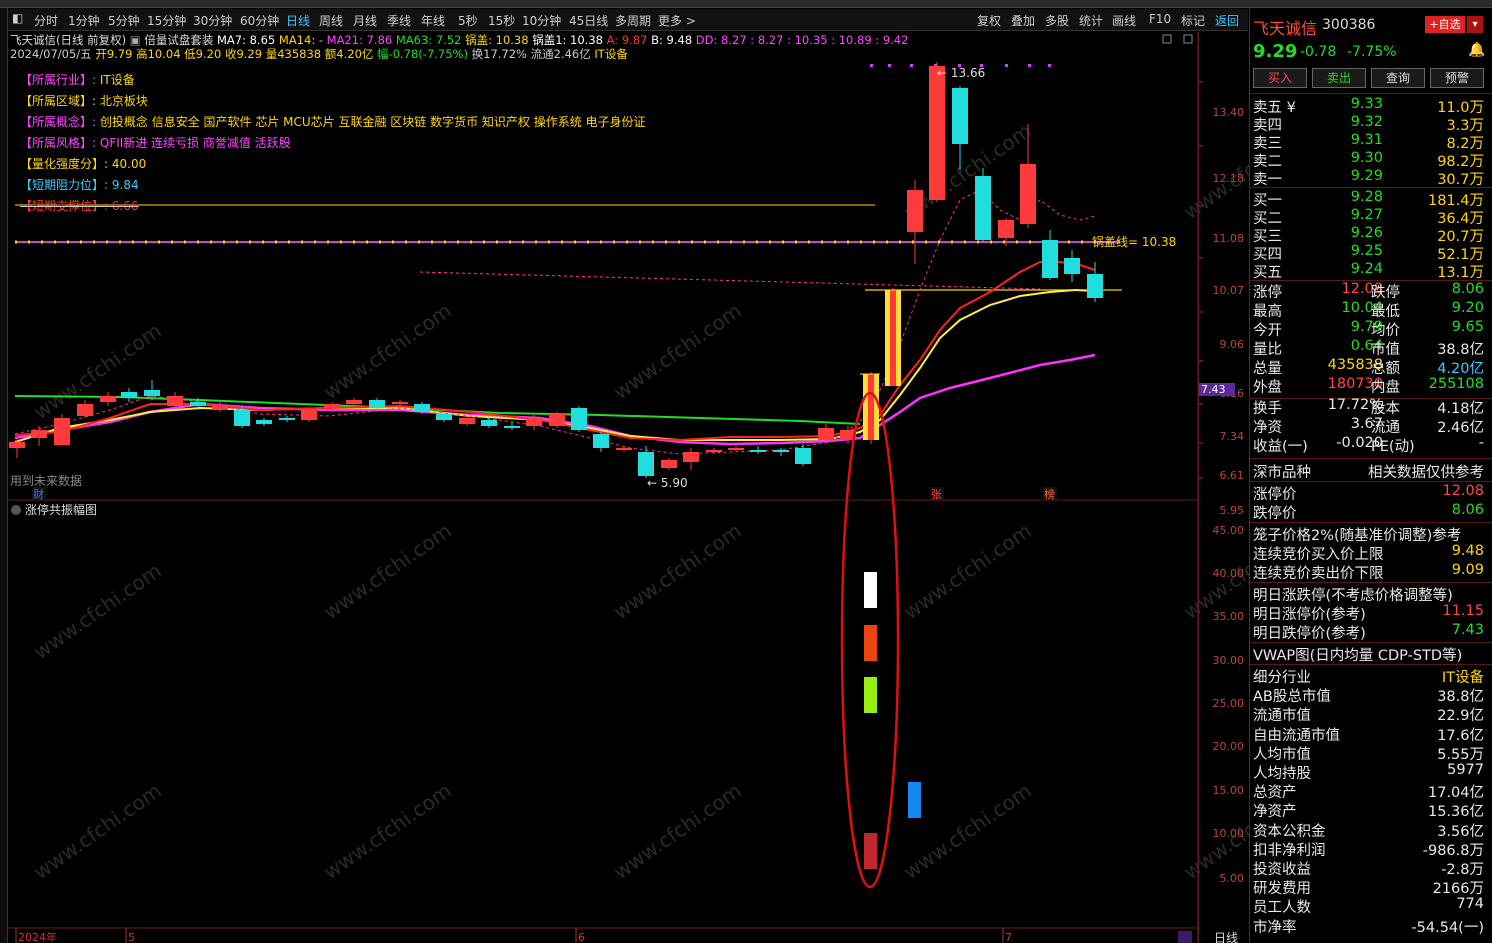 The height and width of the screenshot is (943, 1492). I want to click on info-line-0: 【所属行业】: IT设备, so click(77, 80).